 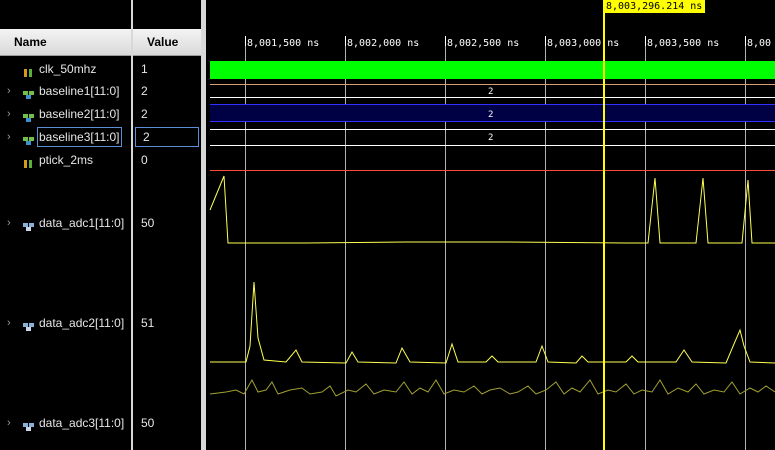 I want to click on value-column-header: Value, so click(x=167, y=42).